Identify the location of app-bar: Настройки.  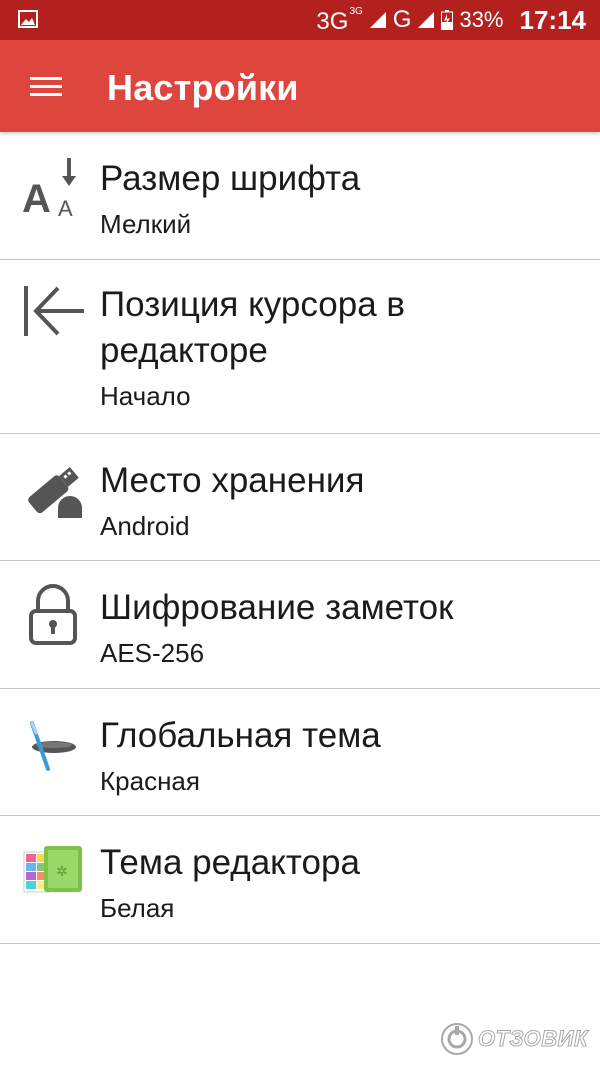
(300, 86).